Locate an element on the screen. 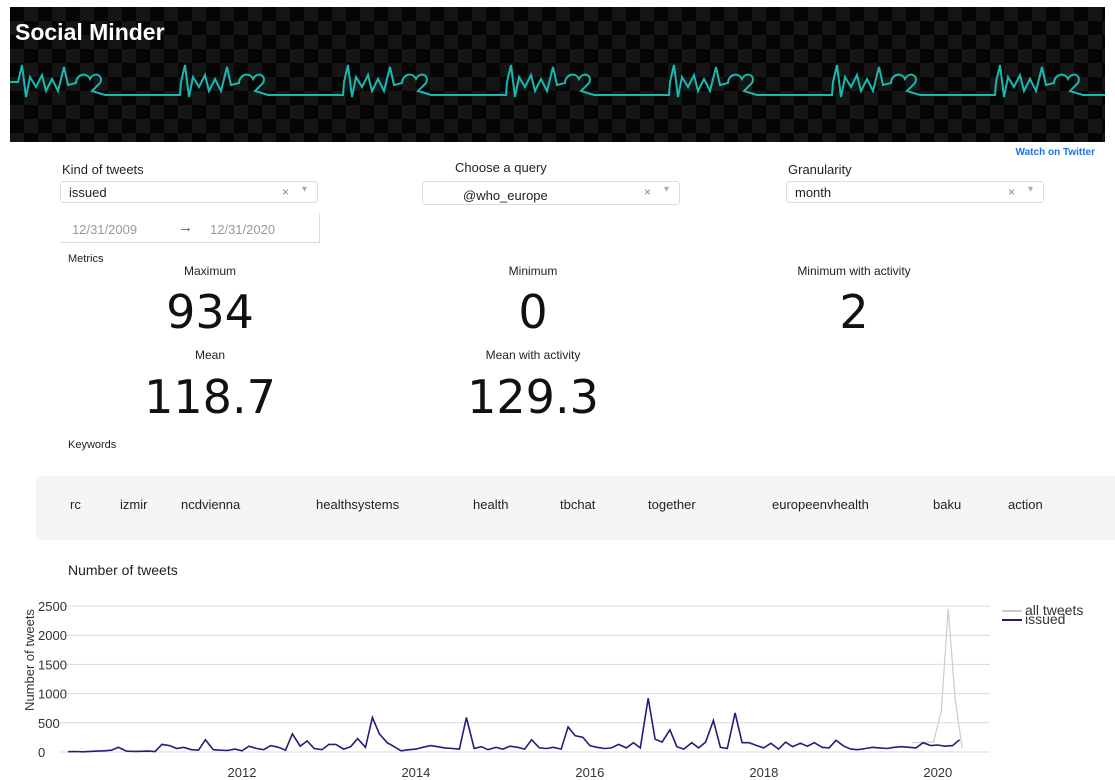 The height and width of the screenshot is (780, 1115). kind-of-tweets-value: issued is located at coordinates (88, 192).